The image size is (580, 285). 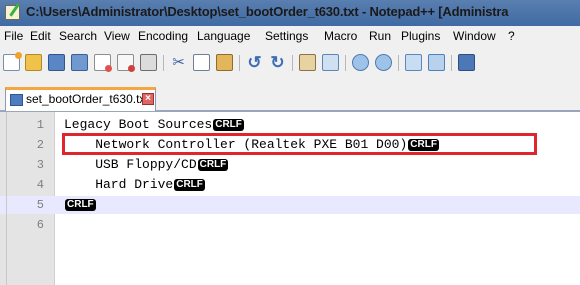 I want to click on tab-label: set_bootOrder_t630.txt, so click(x=87, y=99).